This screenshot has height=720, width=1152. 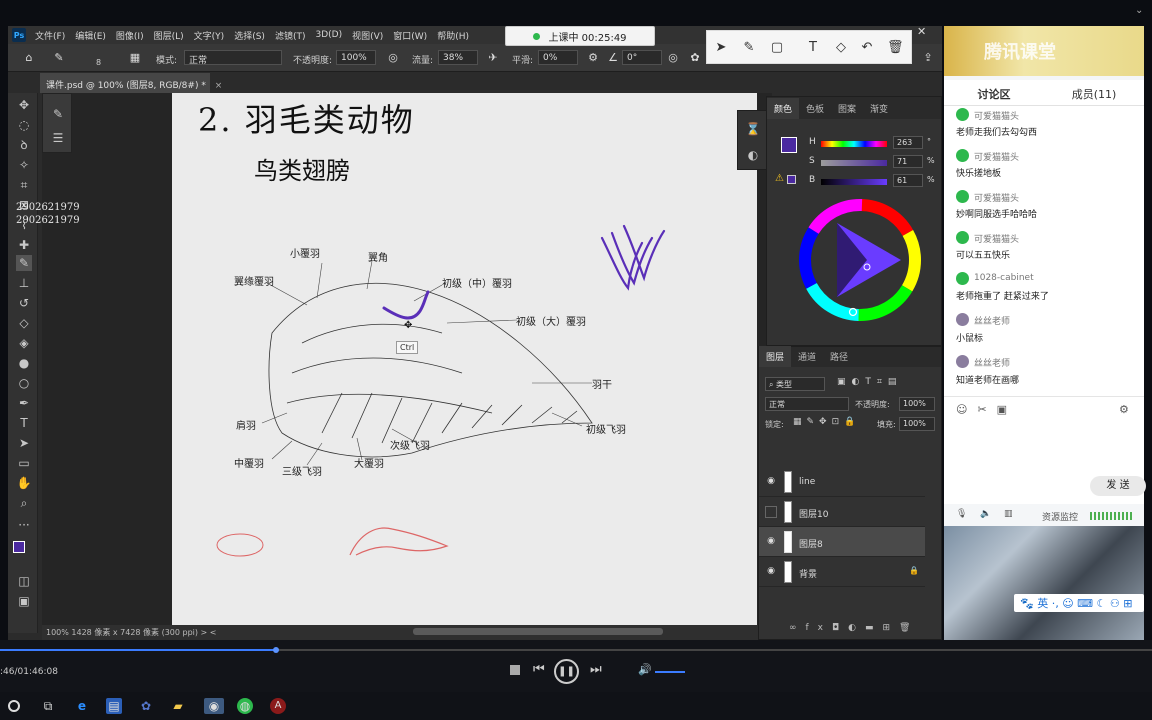 I want to click on menu-3d: 3D(D), so click(x=328, y=35).